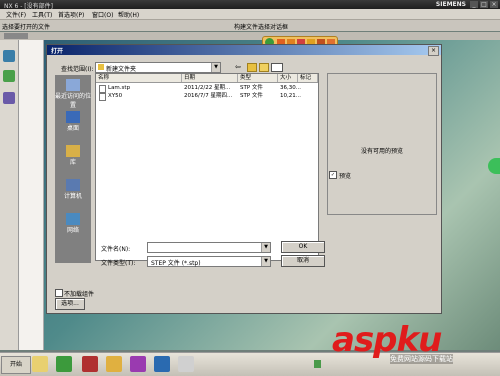 The height and width of the screenshot is (376, 500). I want to click on dialog-title-bar: 打开 ×, so click(244, 50).